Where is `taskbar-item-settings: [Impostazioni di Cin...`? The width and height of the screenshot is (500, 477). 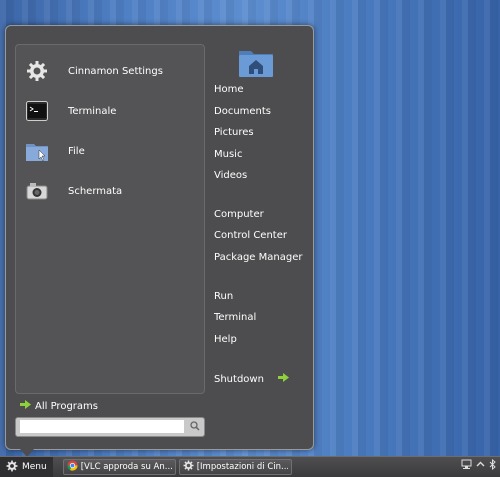
taskbar-item-settings: [Impostazioni di Cin... is located at coordinates (235, 467).